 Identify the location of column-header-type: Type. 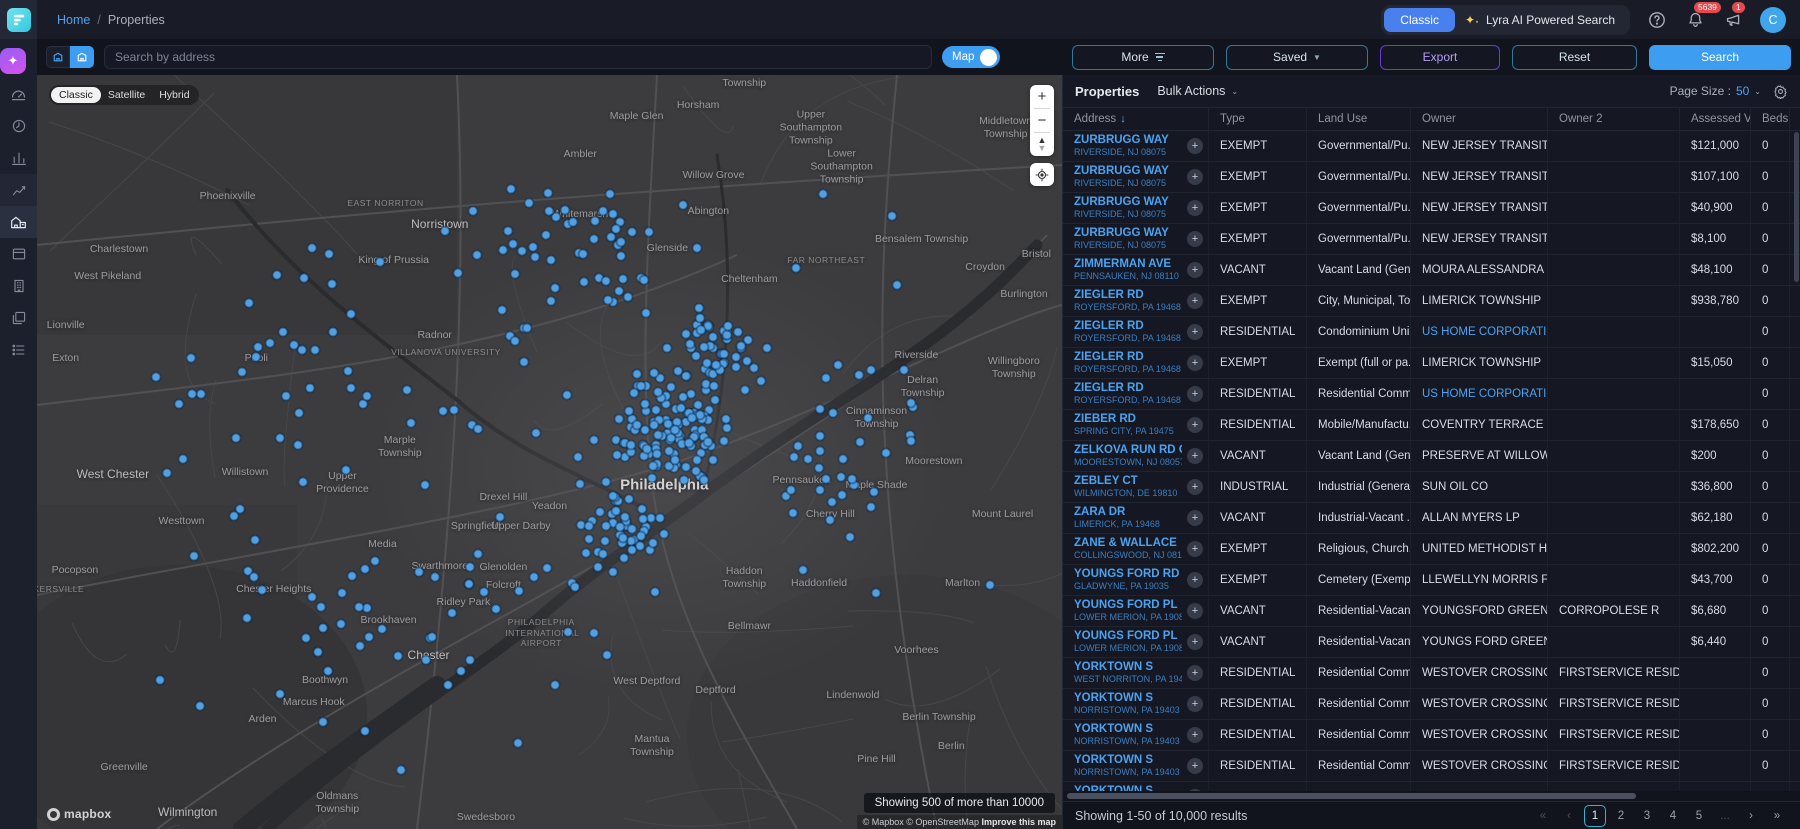
(1258, 119).